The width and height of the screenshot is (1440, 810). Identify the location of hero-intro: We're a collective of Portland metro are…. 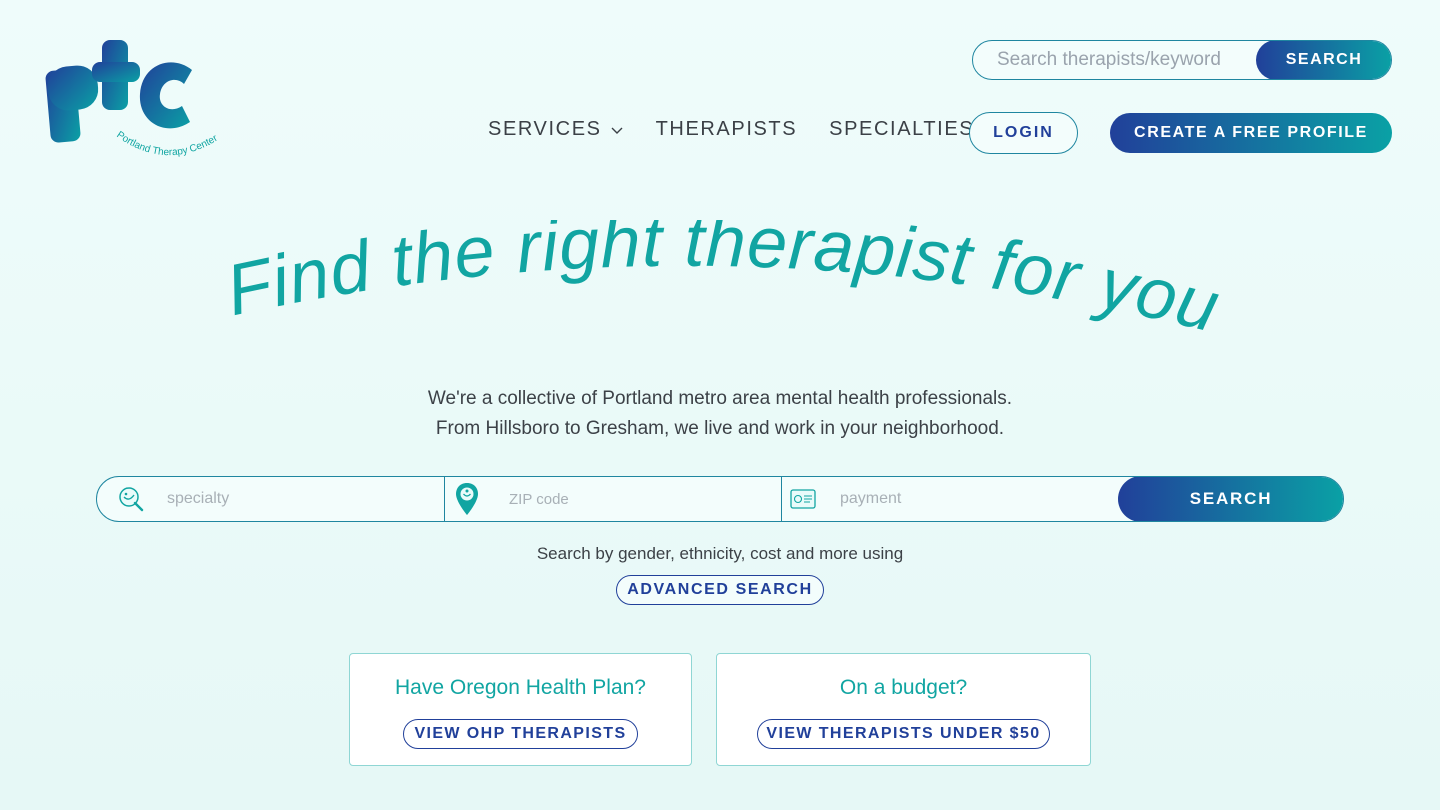
(720, 414).